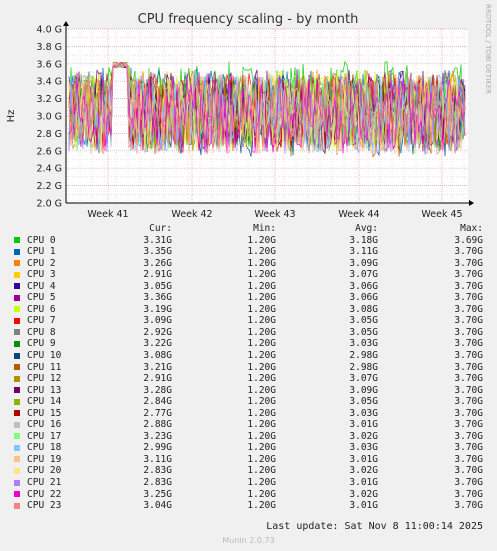  What do you see at coordinates (157, 402) in the screenshot?
I see `legend-cur-value: 2.84G` at bounding box center [157, 402].